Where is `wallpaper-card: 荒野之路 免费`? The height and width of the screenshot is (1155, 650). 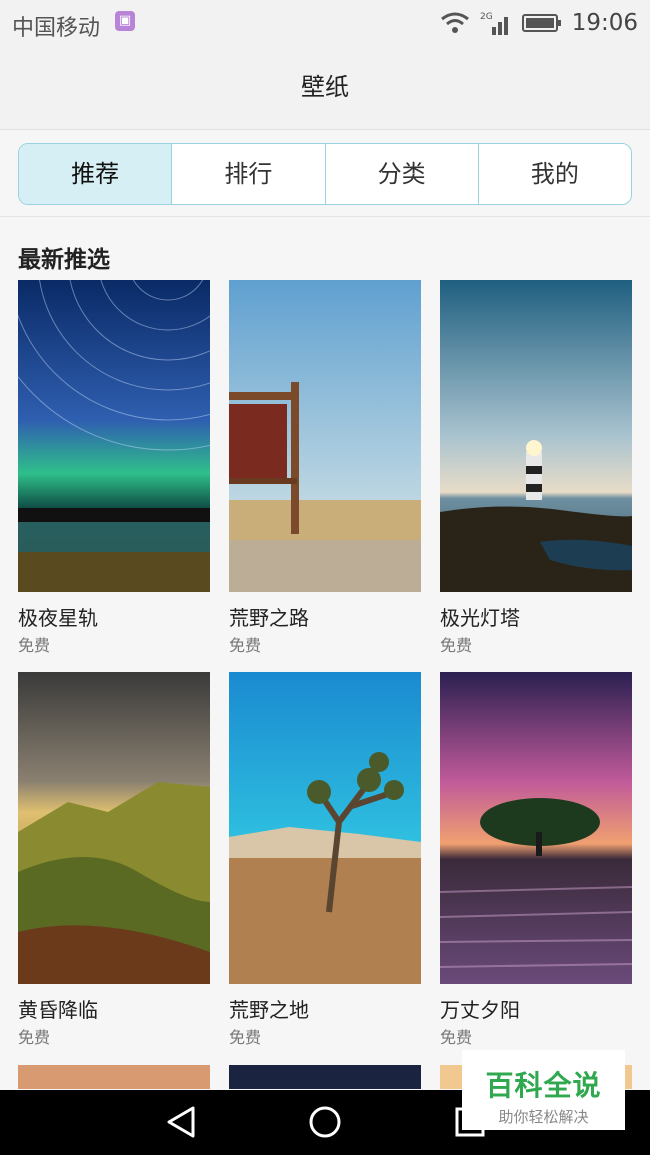
wallpaper-card: 荒野之路 免费 is located at coordinates (325, 467).